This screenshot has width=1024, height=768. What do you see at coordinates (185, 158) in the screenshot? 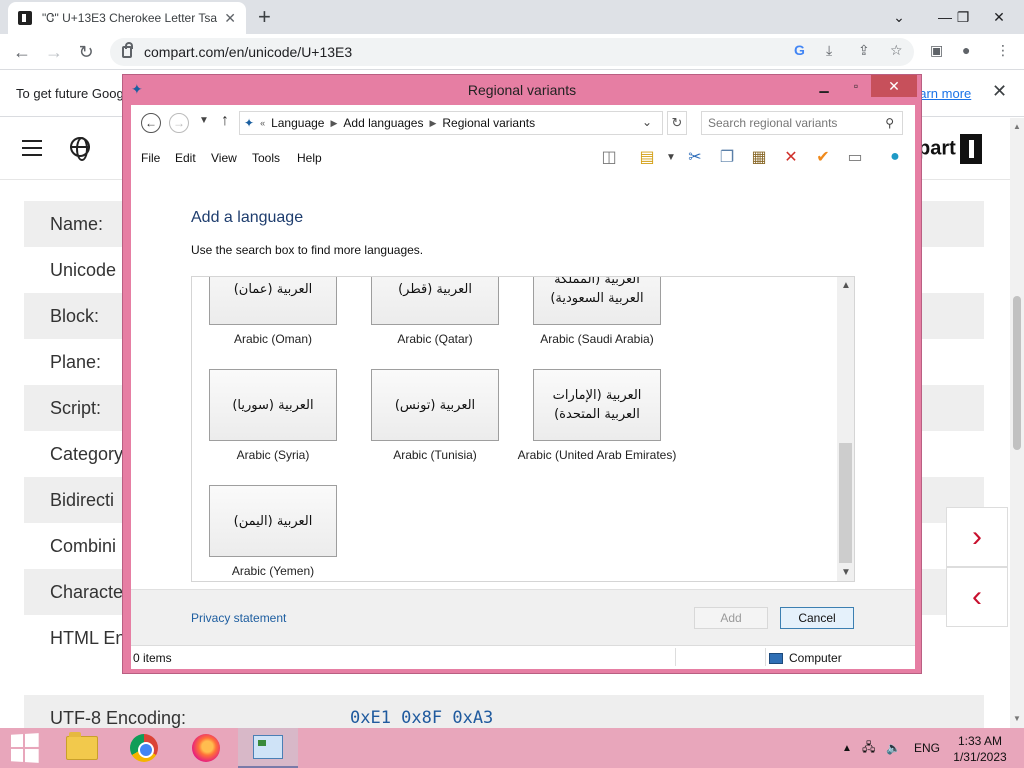
I see `menu-edit: Edit` at bounding box center [185, 158].